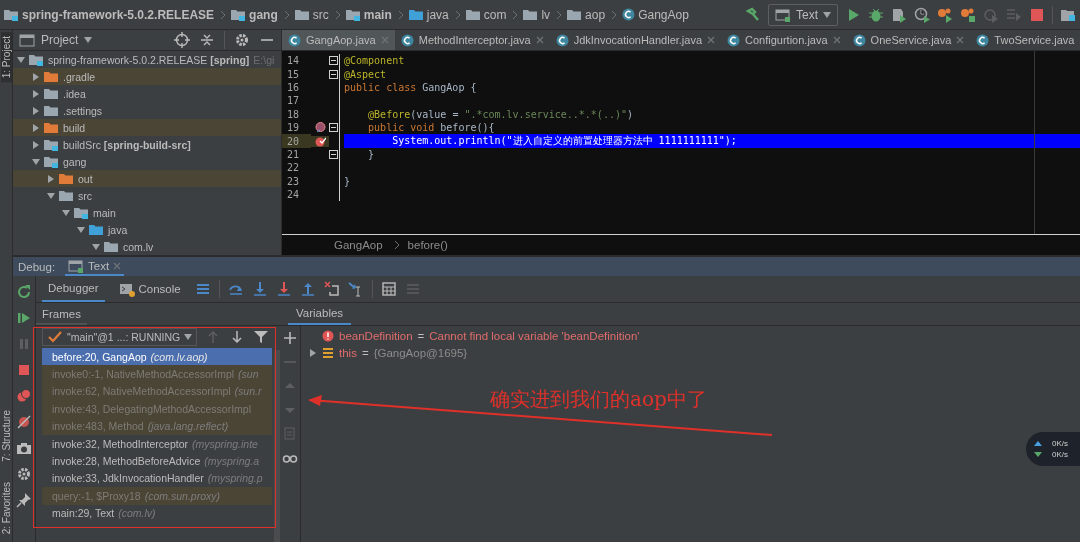 This screenshot has height=542, width=1080. Describe the element at coordinates (876, 14) in the screenshot. I see `bug-icon` at that location.